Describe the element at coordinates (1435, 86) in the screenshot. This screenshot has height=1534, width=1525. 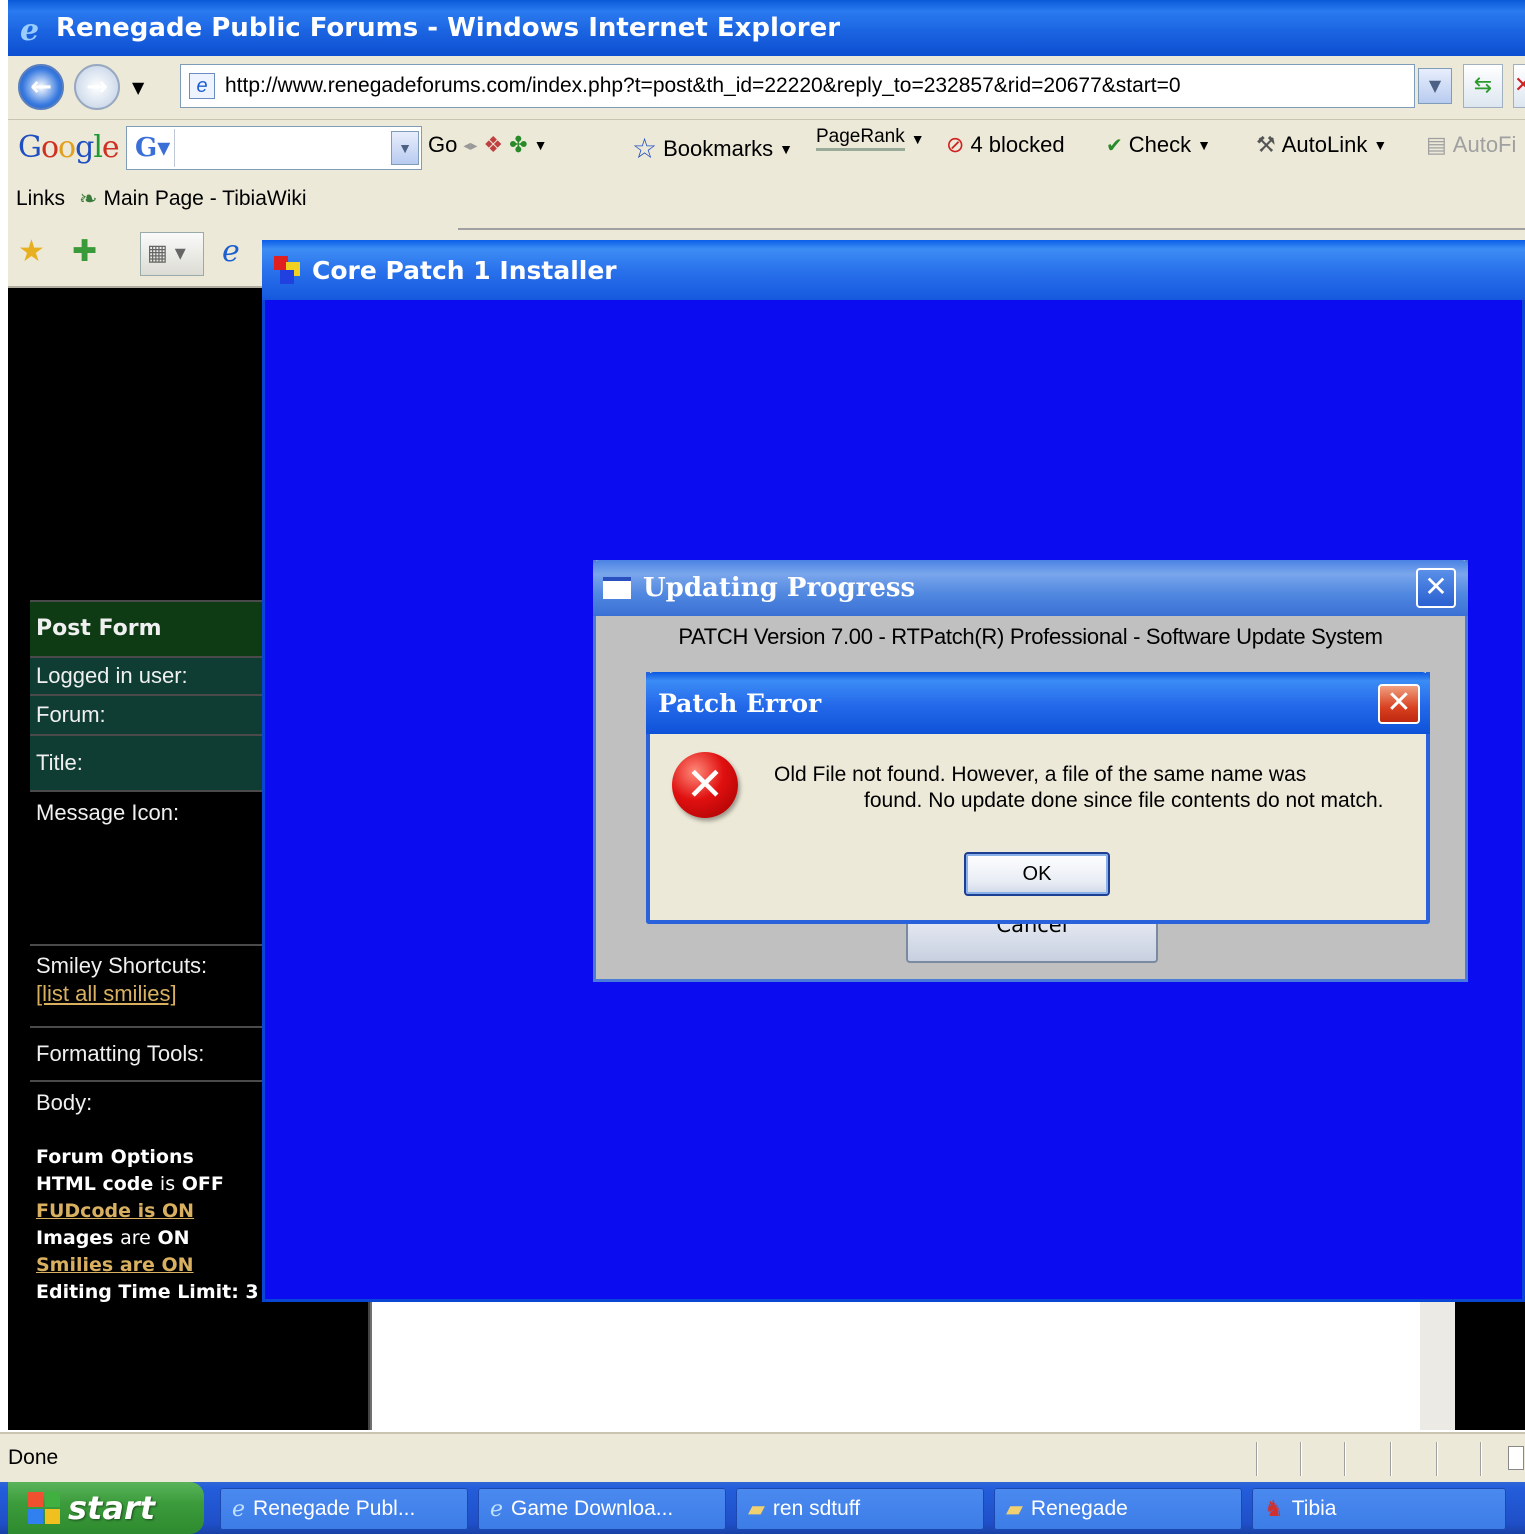
I see `address-dropdown-button: ▼` at that location.